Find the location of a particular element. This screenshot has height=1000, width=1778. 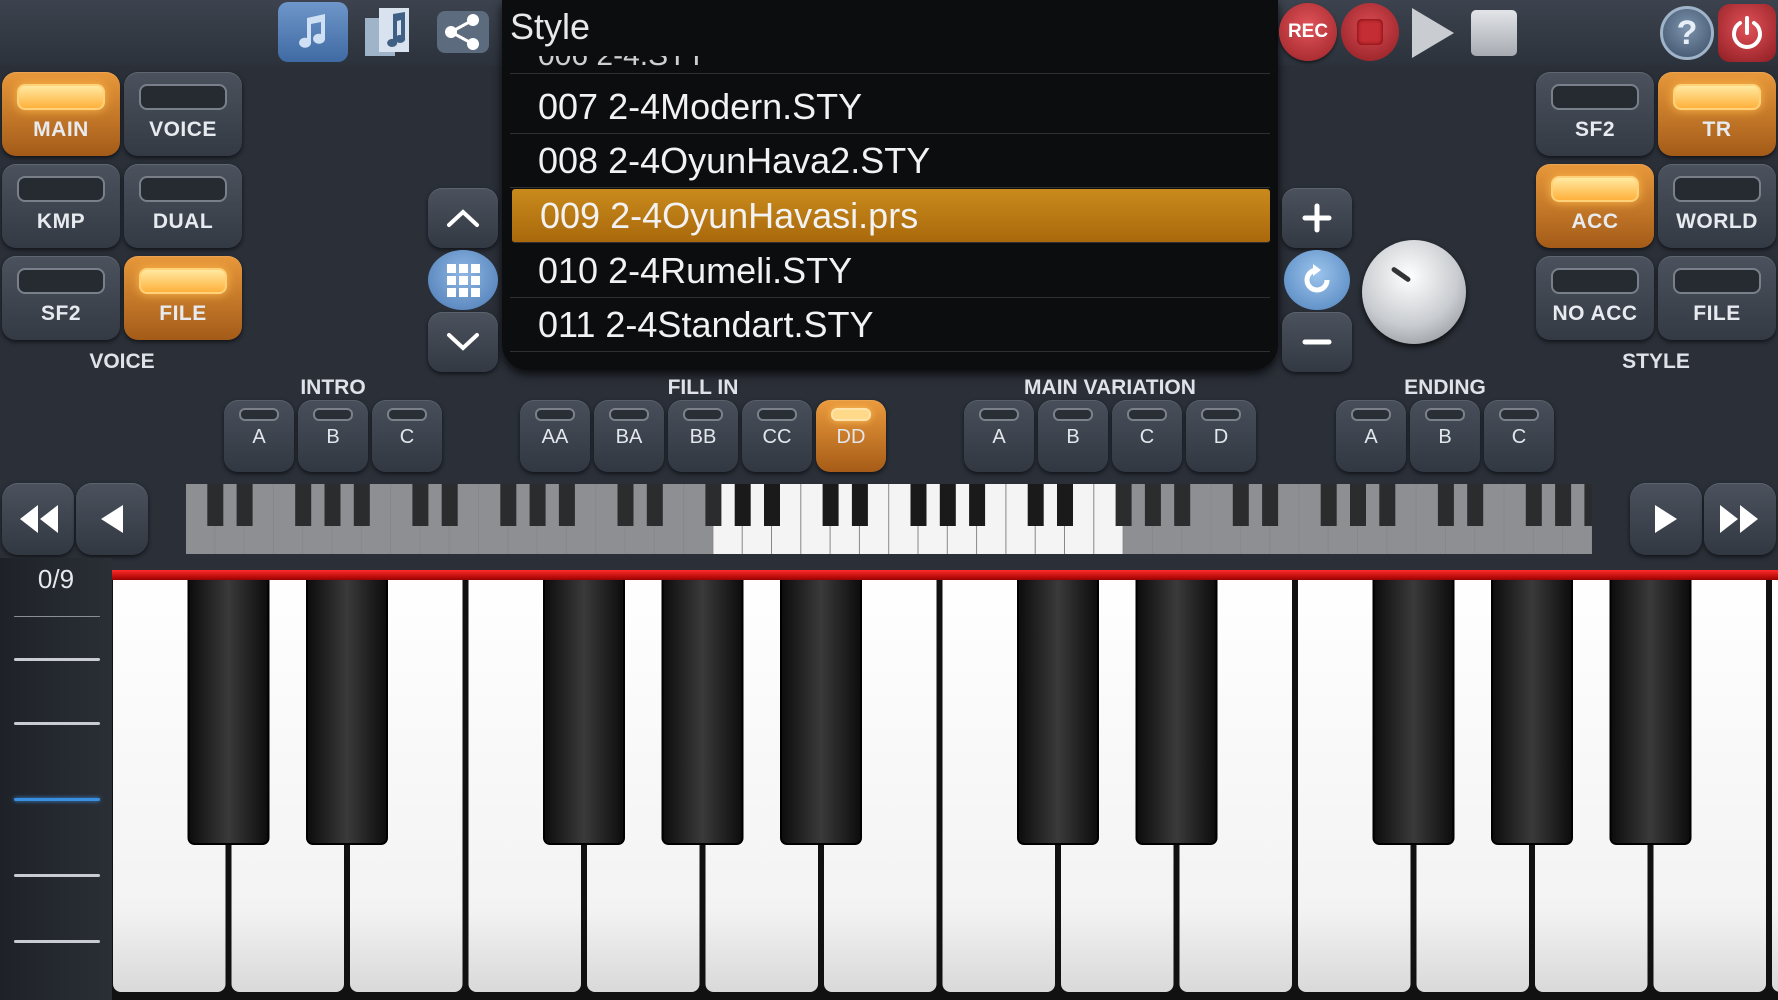

voice-voice-button: VOICE is located at coordinates (183, 114).